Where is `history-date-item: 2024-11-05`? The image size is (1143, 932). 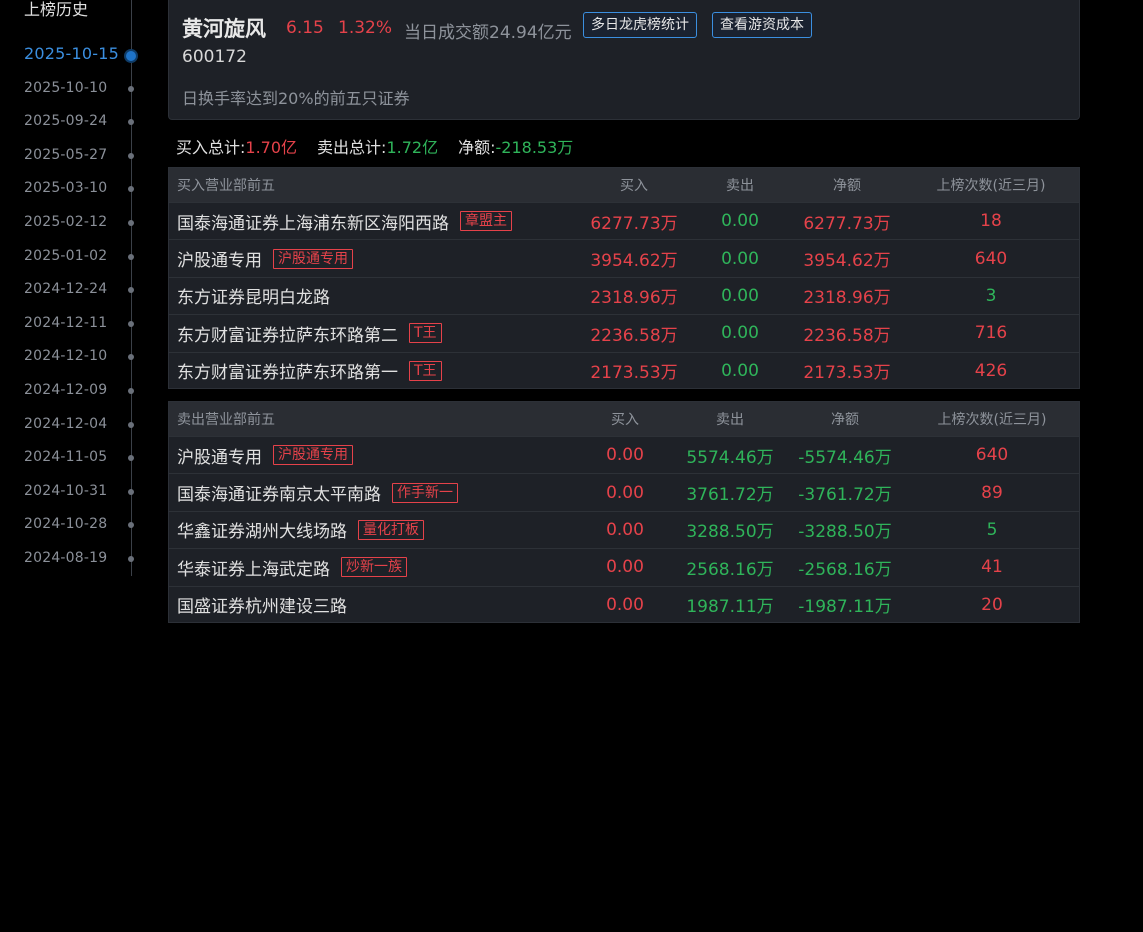 history-date-item: 2024-11-05 is located at coordinates (80, 458).